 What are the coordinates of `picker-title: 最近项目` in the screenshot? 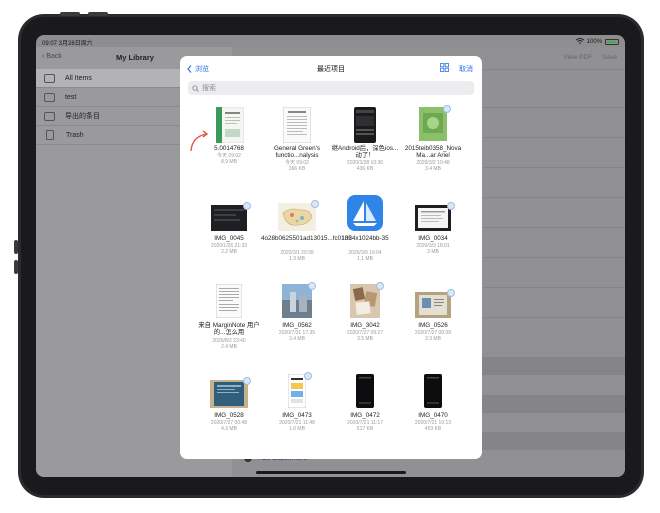 It's located at (331, 69).